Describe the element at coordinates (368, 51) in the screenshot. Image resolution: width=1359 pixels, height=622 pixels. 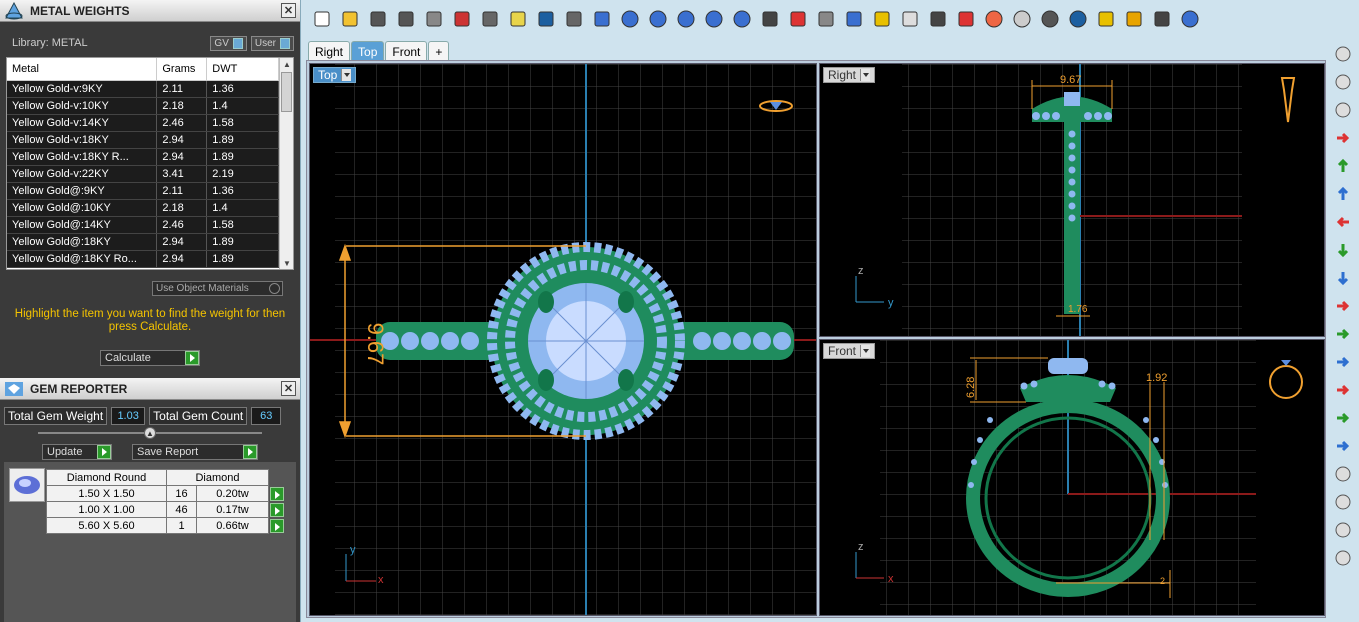
I see `tab-top: Top` at that location.